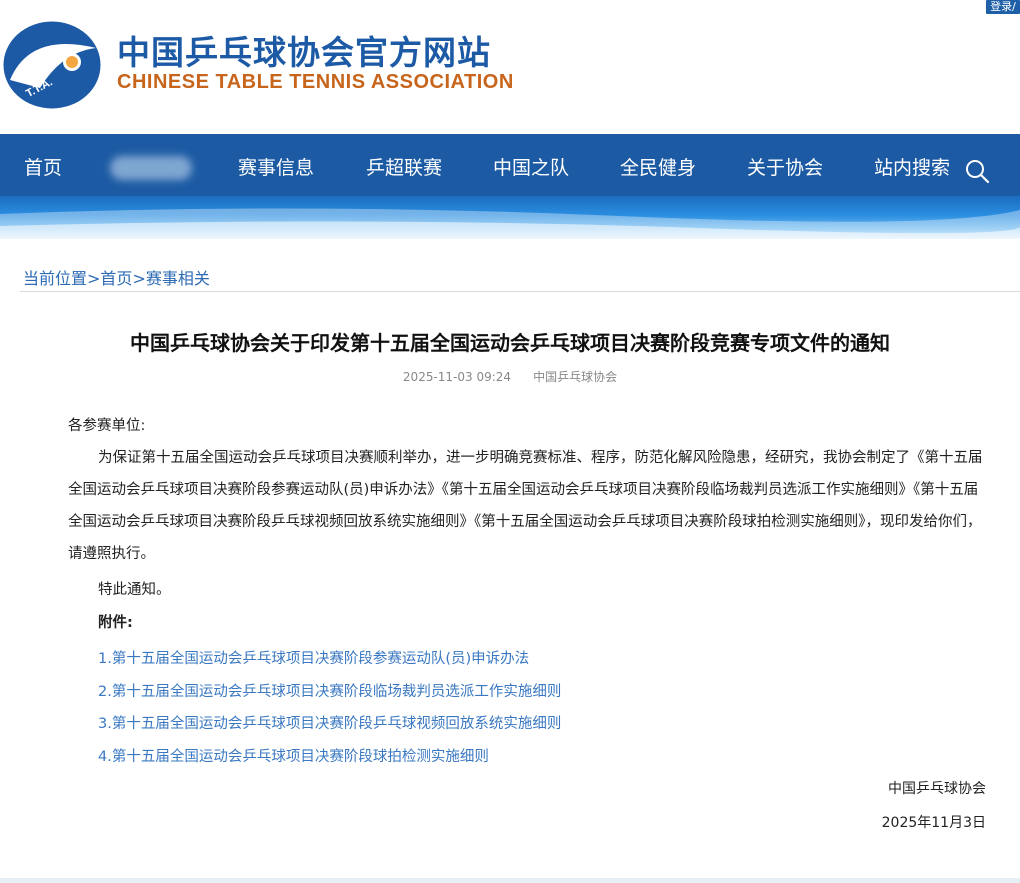  I want to click on cttA-logo: T.T.A., so click(52, 65).